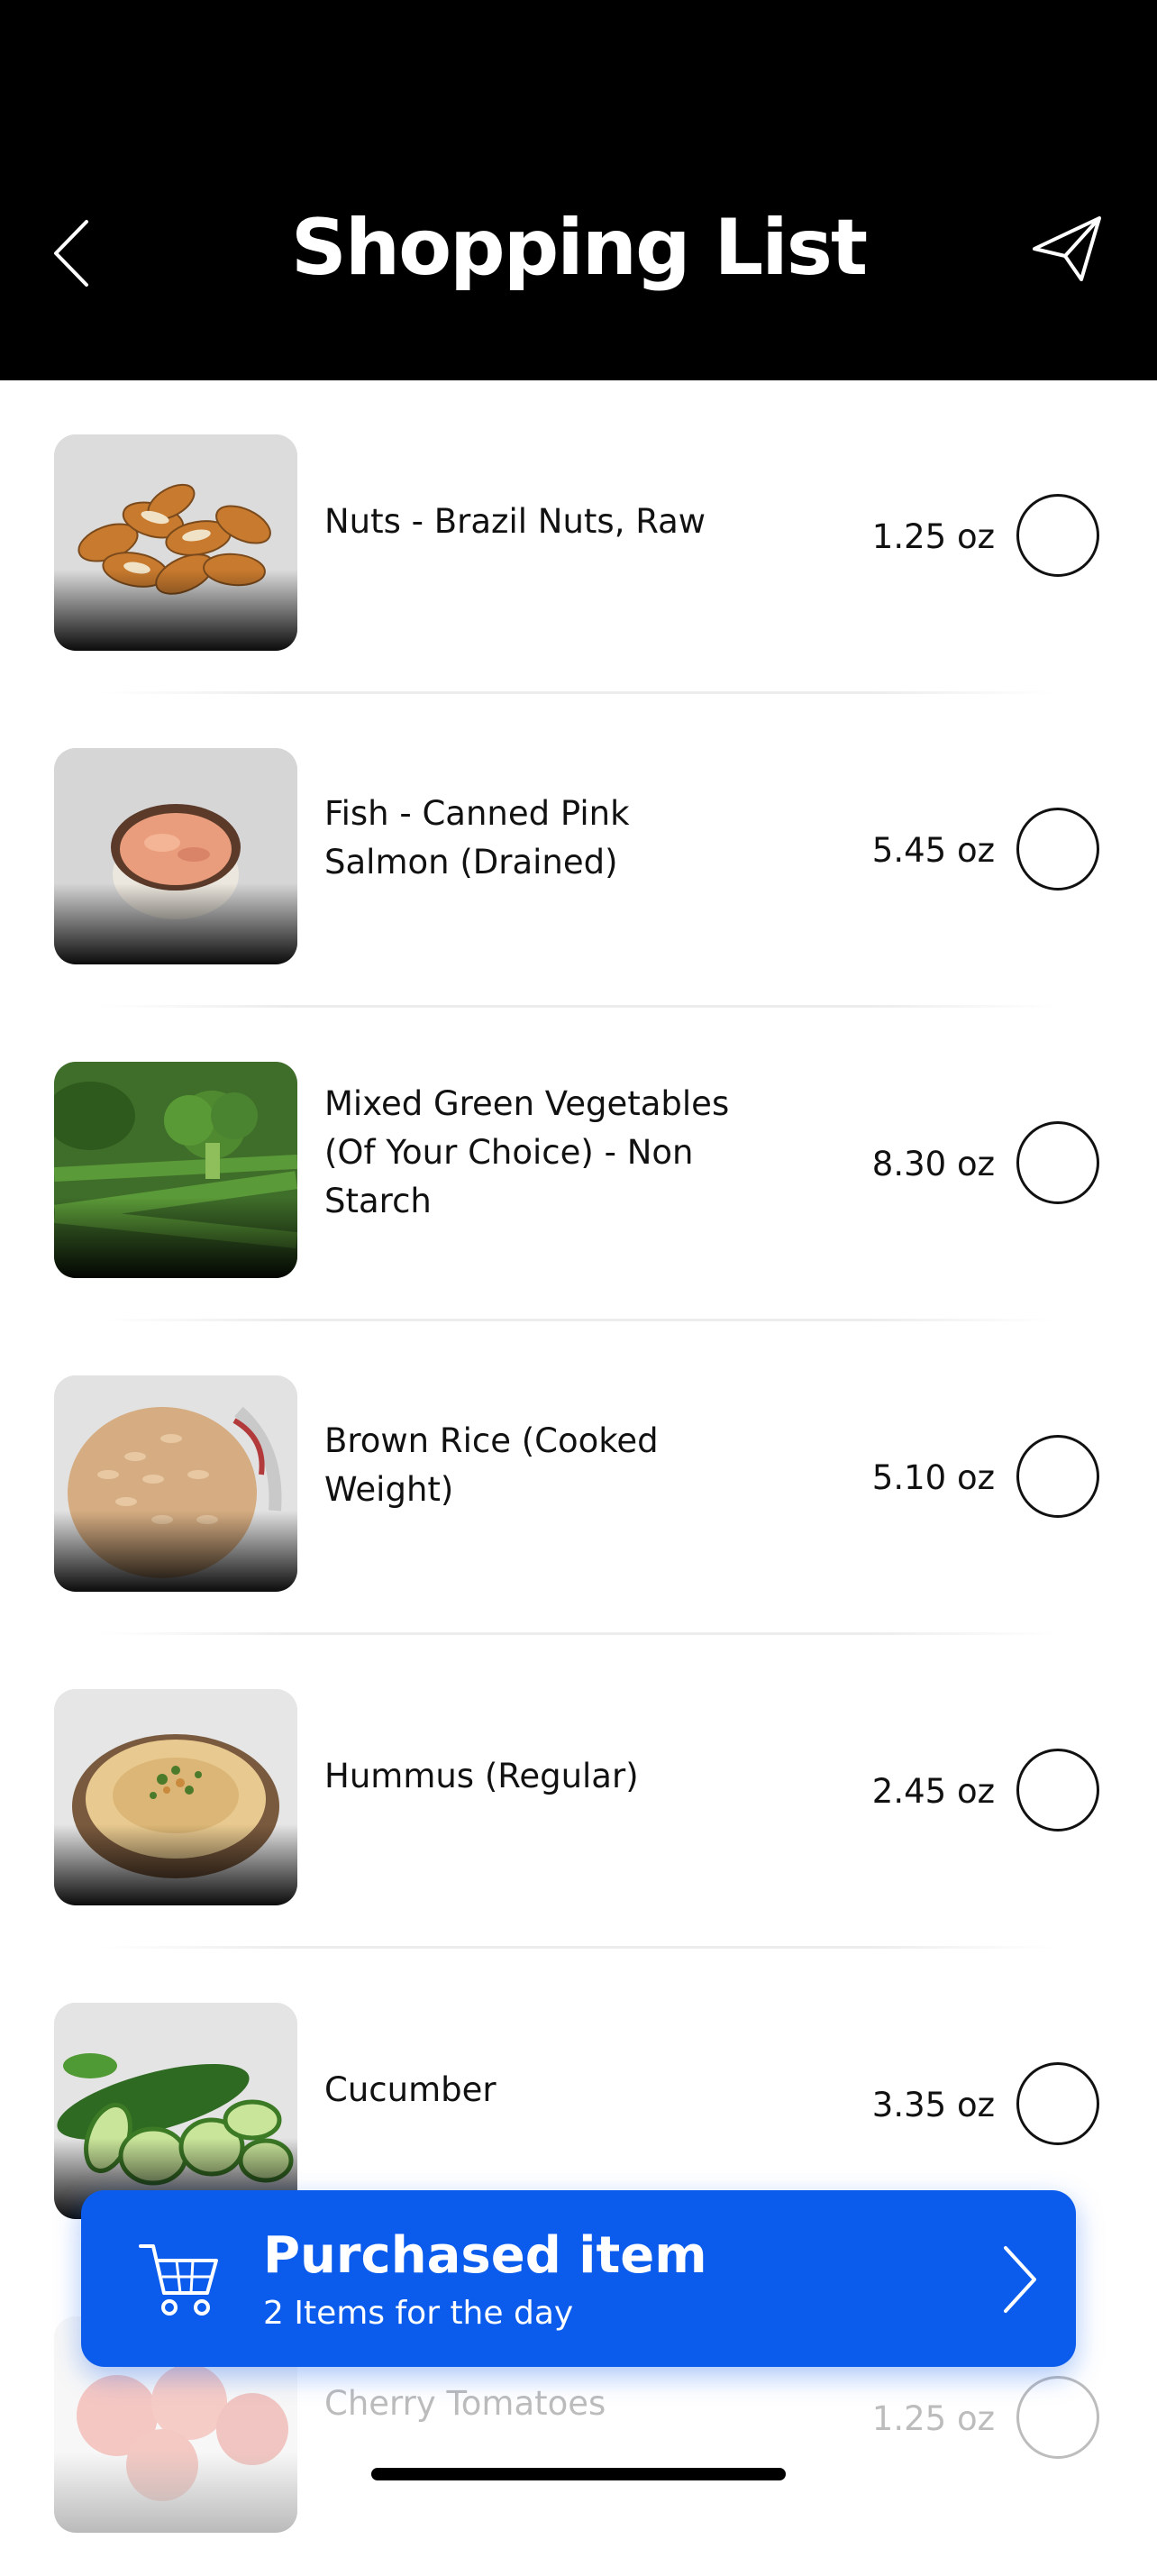 The height and width of the screenshot is (2576, 1157). Describe the element at coordinates (933, 1164) in the screenshot. I see `item-quantity: 8.30 oz` at that location.